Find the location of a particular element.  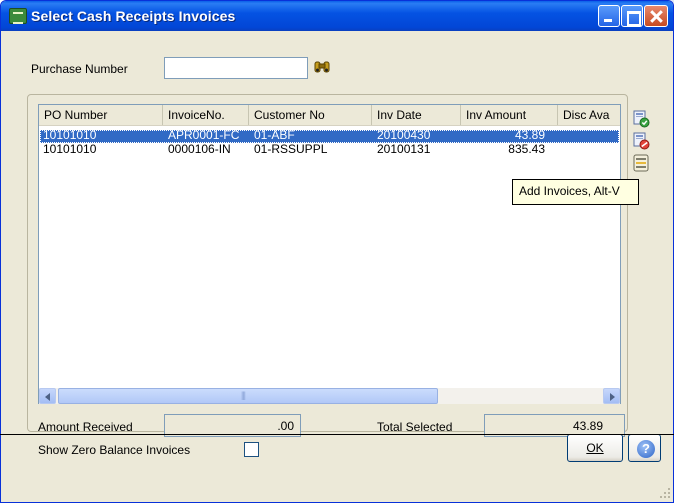

title-bar: Select Cash Receipts Invoices is located at coordinates (337, 16).